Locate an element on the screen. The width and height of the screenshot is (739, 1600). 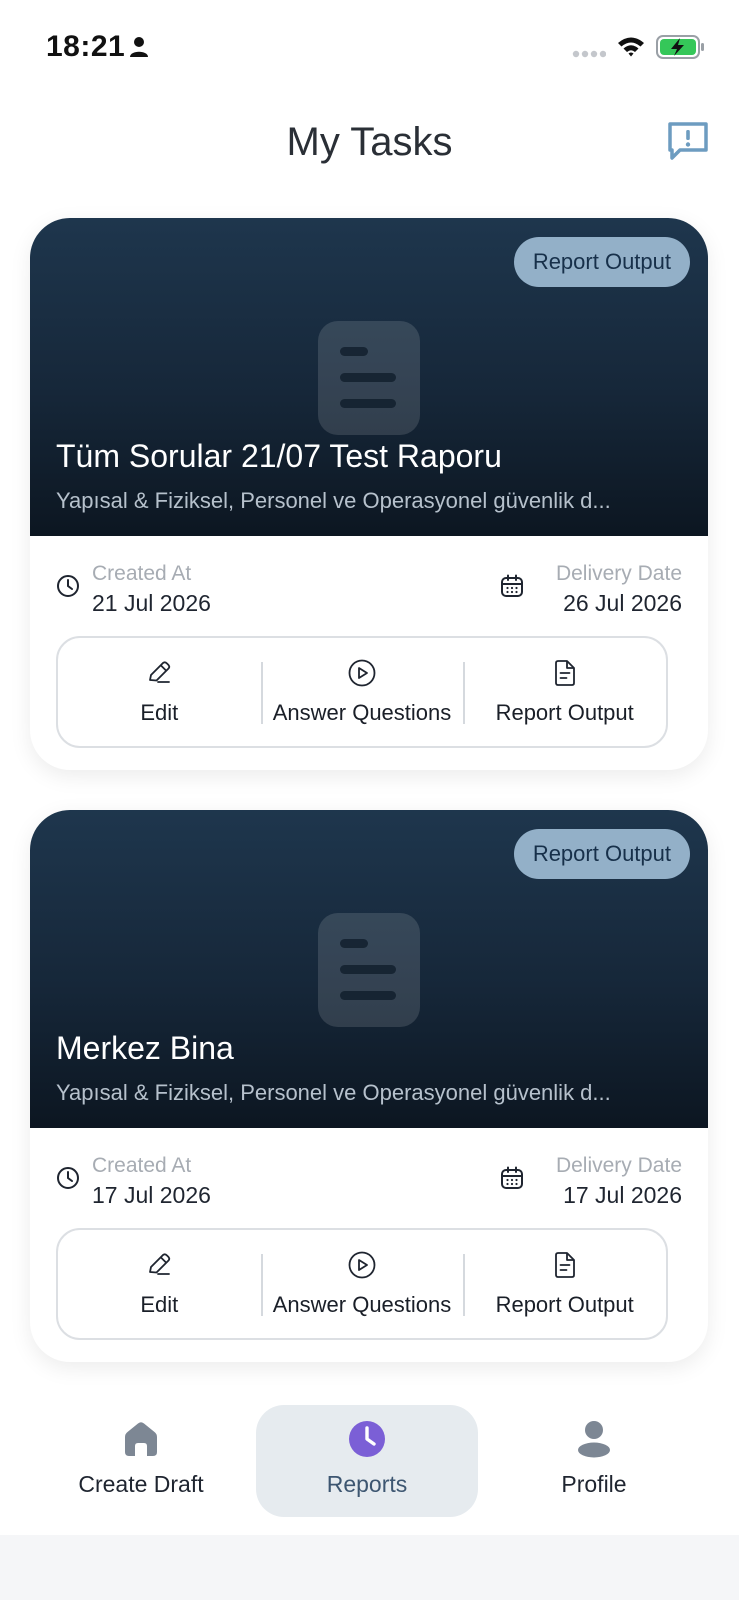
delivery-date: Delivery Date 26 Jul 2026 is located at coordinates (619, 589).